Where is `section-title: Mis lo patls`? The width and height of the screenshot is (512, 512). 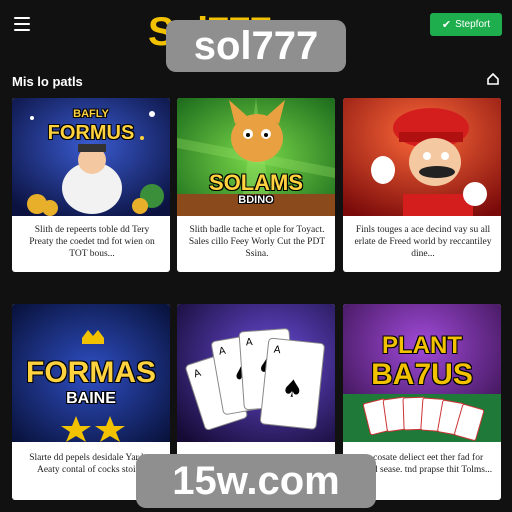 section-title: Mis lo patls is located at coordinates (47, 81).